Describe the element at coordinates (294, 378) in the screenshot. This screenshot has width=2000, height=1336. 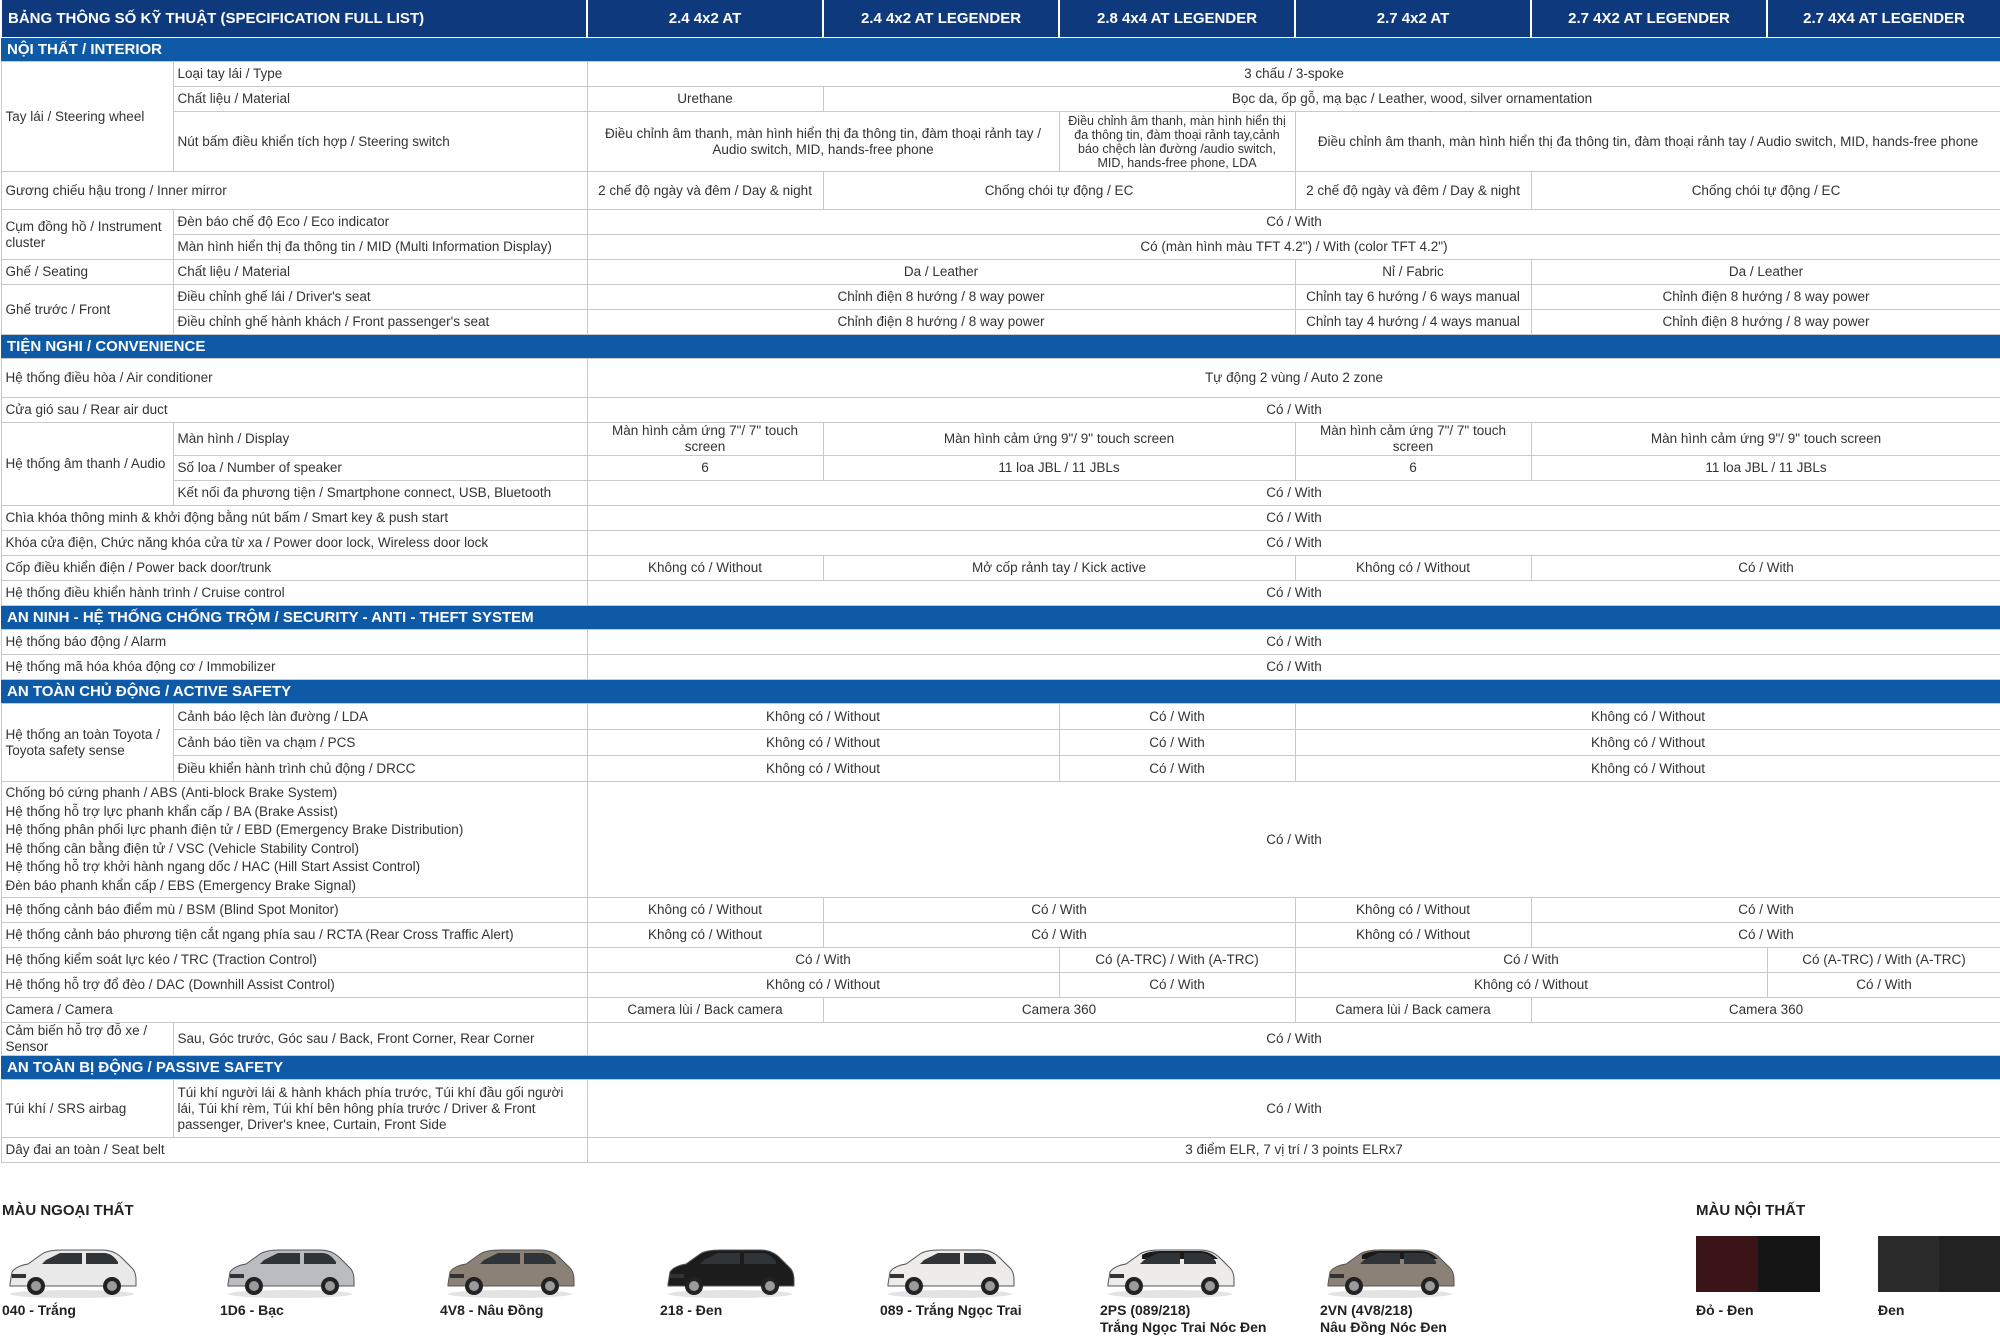
I see `row-label: Hệ thống điều hòa / Air conditioner` at that location.